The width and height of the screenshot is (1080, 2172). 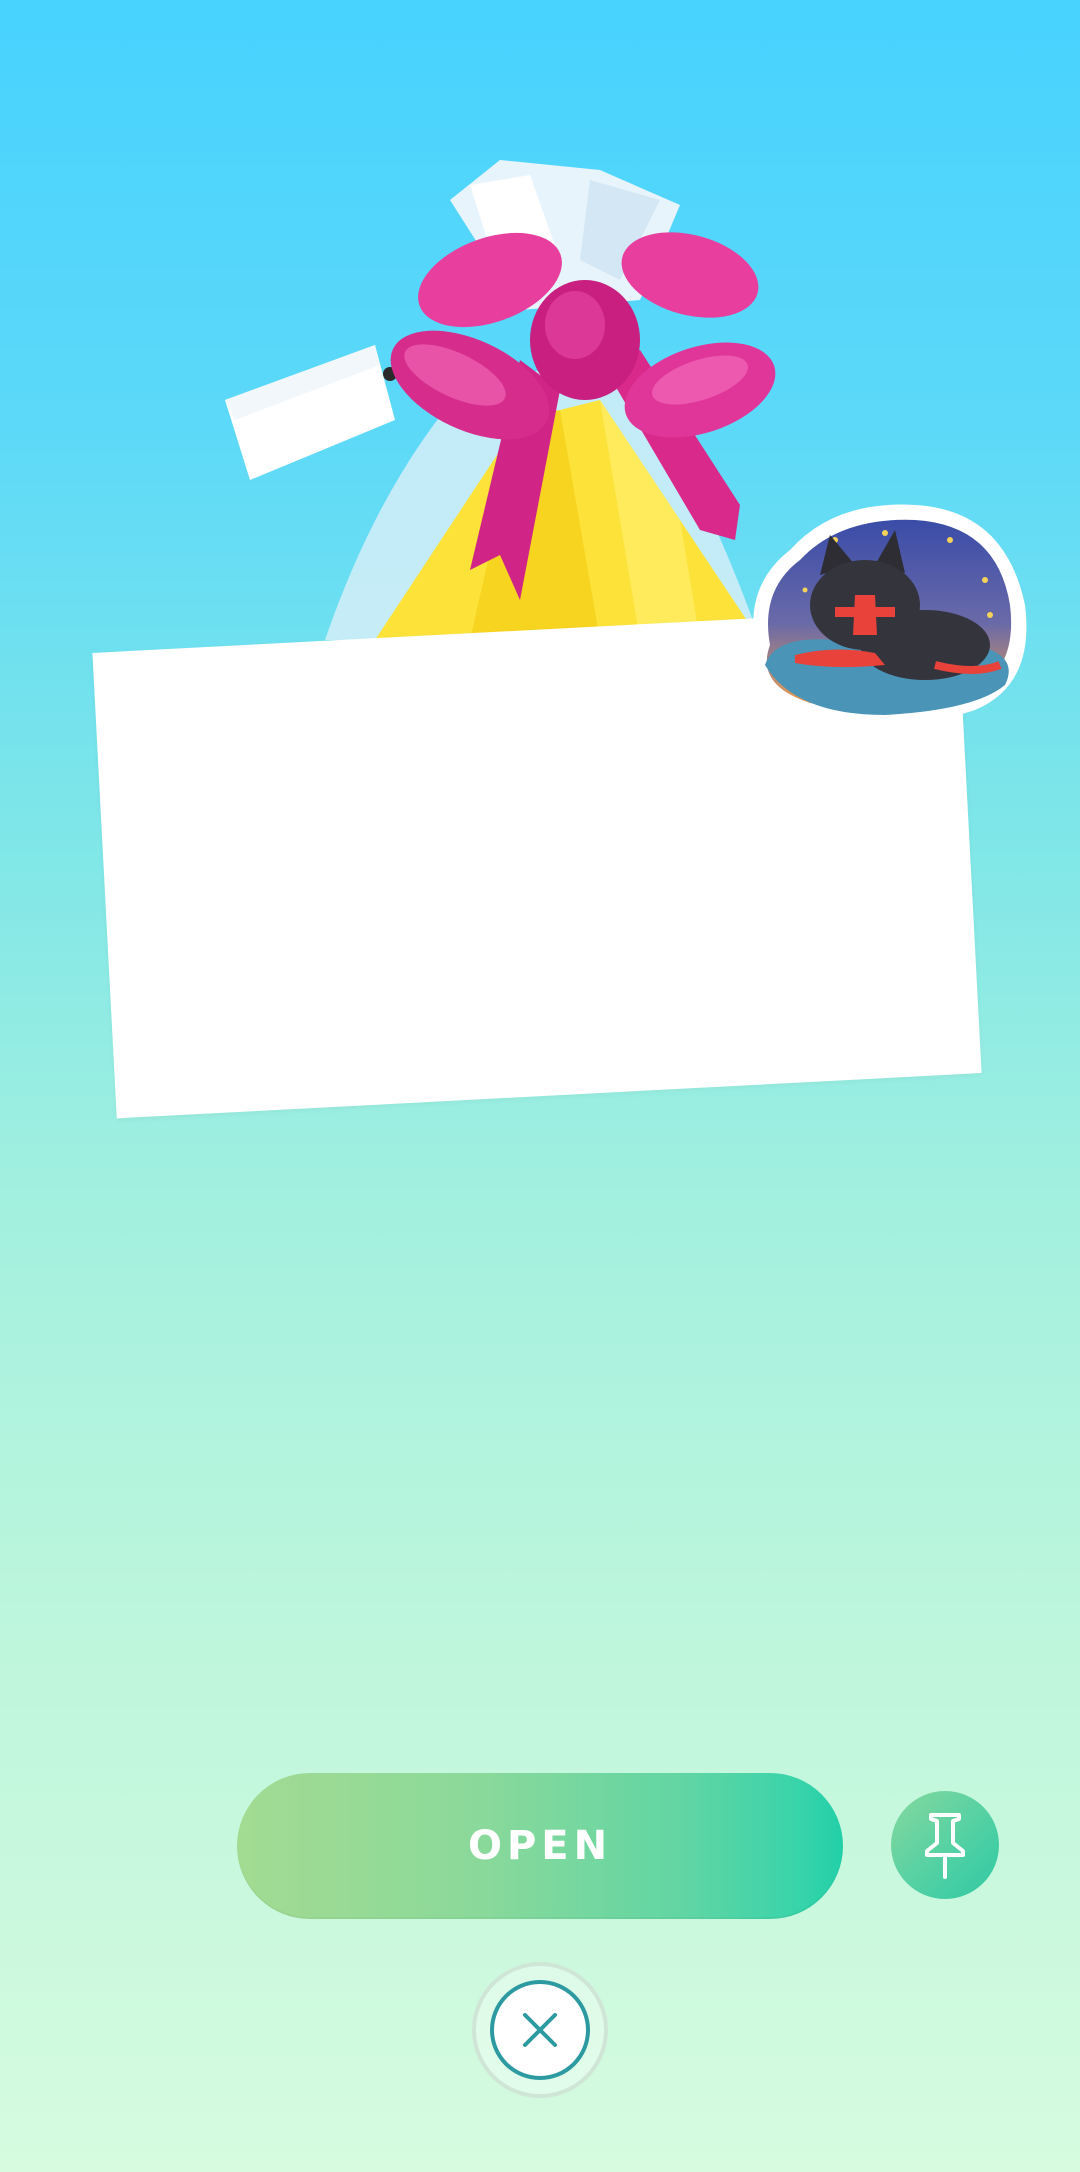 I want to click on sleeping-cat-sticker, so click(x=888, y=616).